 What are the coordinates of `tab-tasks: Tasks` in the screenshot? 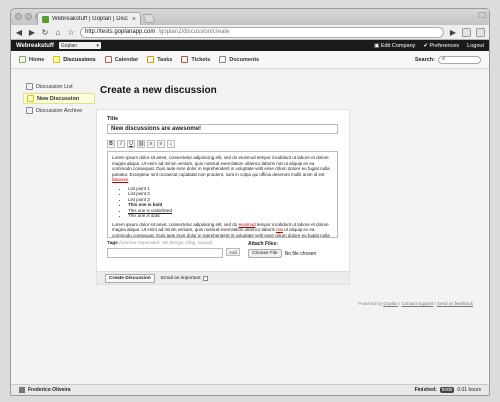 It's located at (159, 59).